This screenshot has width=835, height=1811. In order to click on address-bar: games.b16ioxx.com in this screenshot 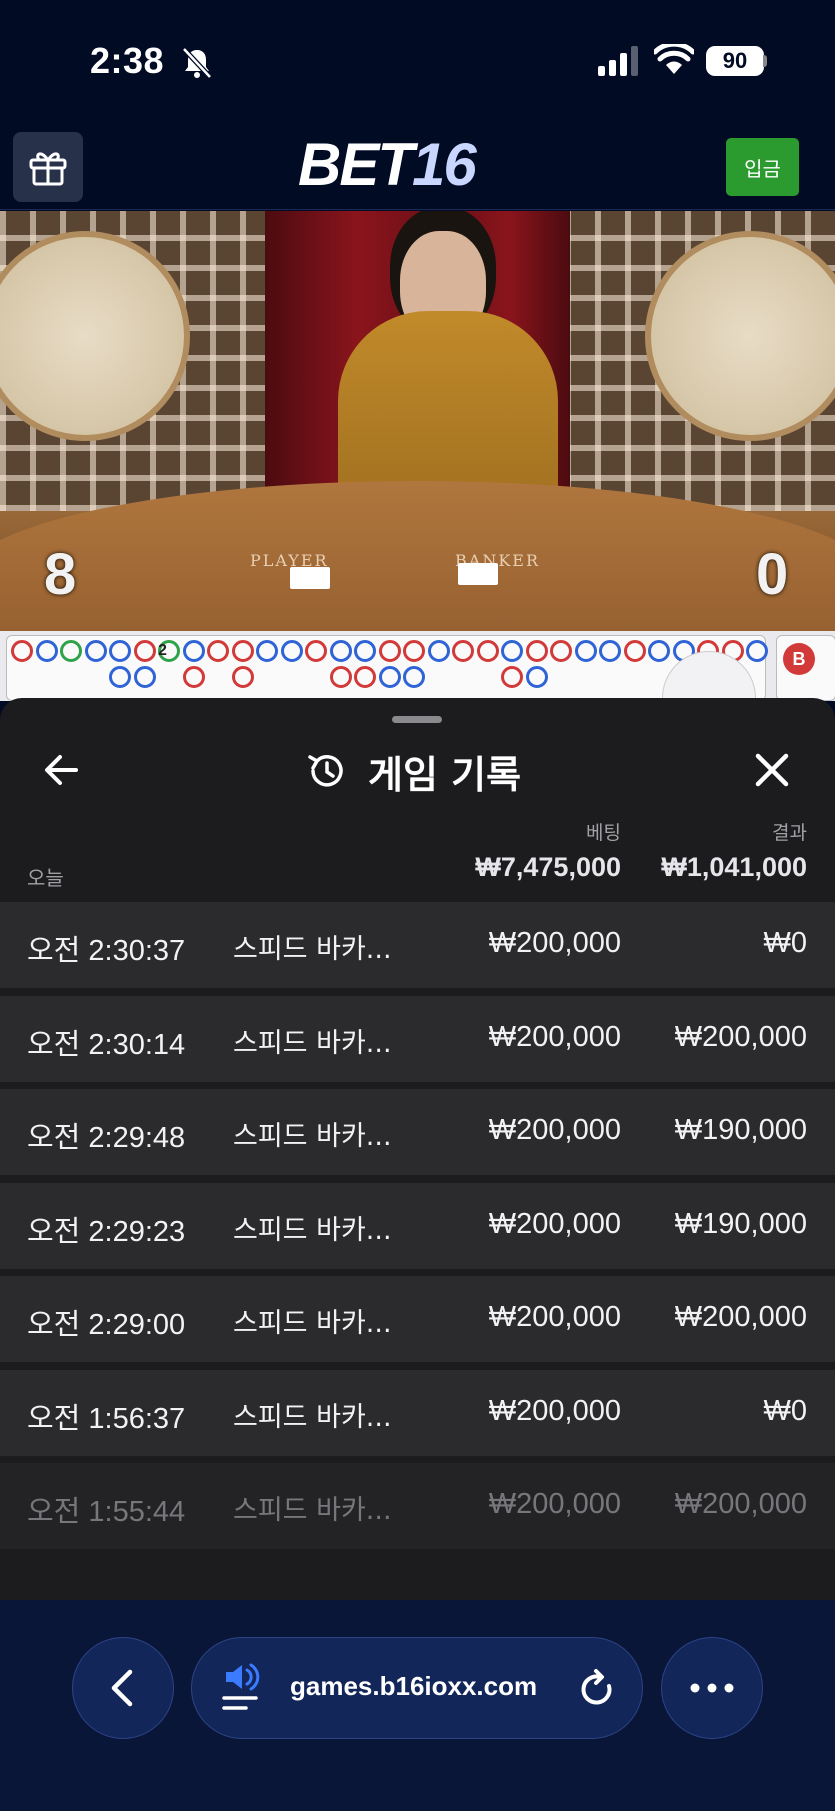, I will do `click(417, 1688)`.